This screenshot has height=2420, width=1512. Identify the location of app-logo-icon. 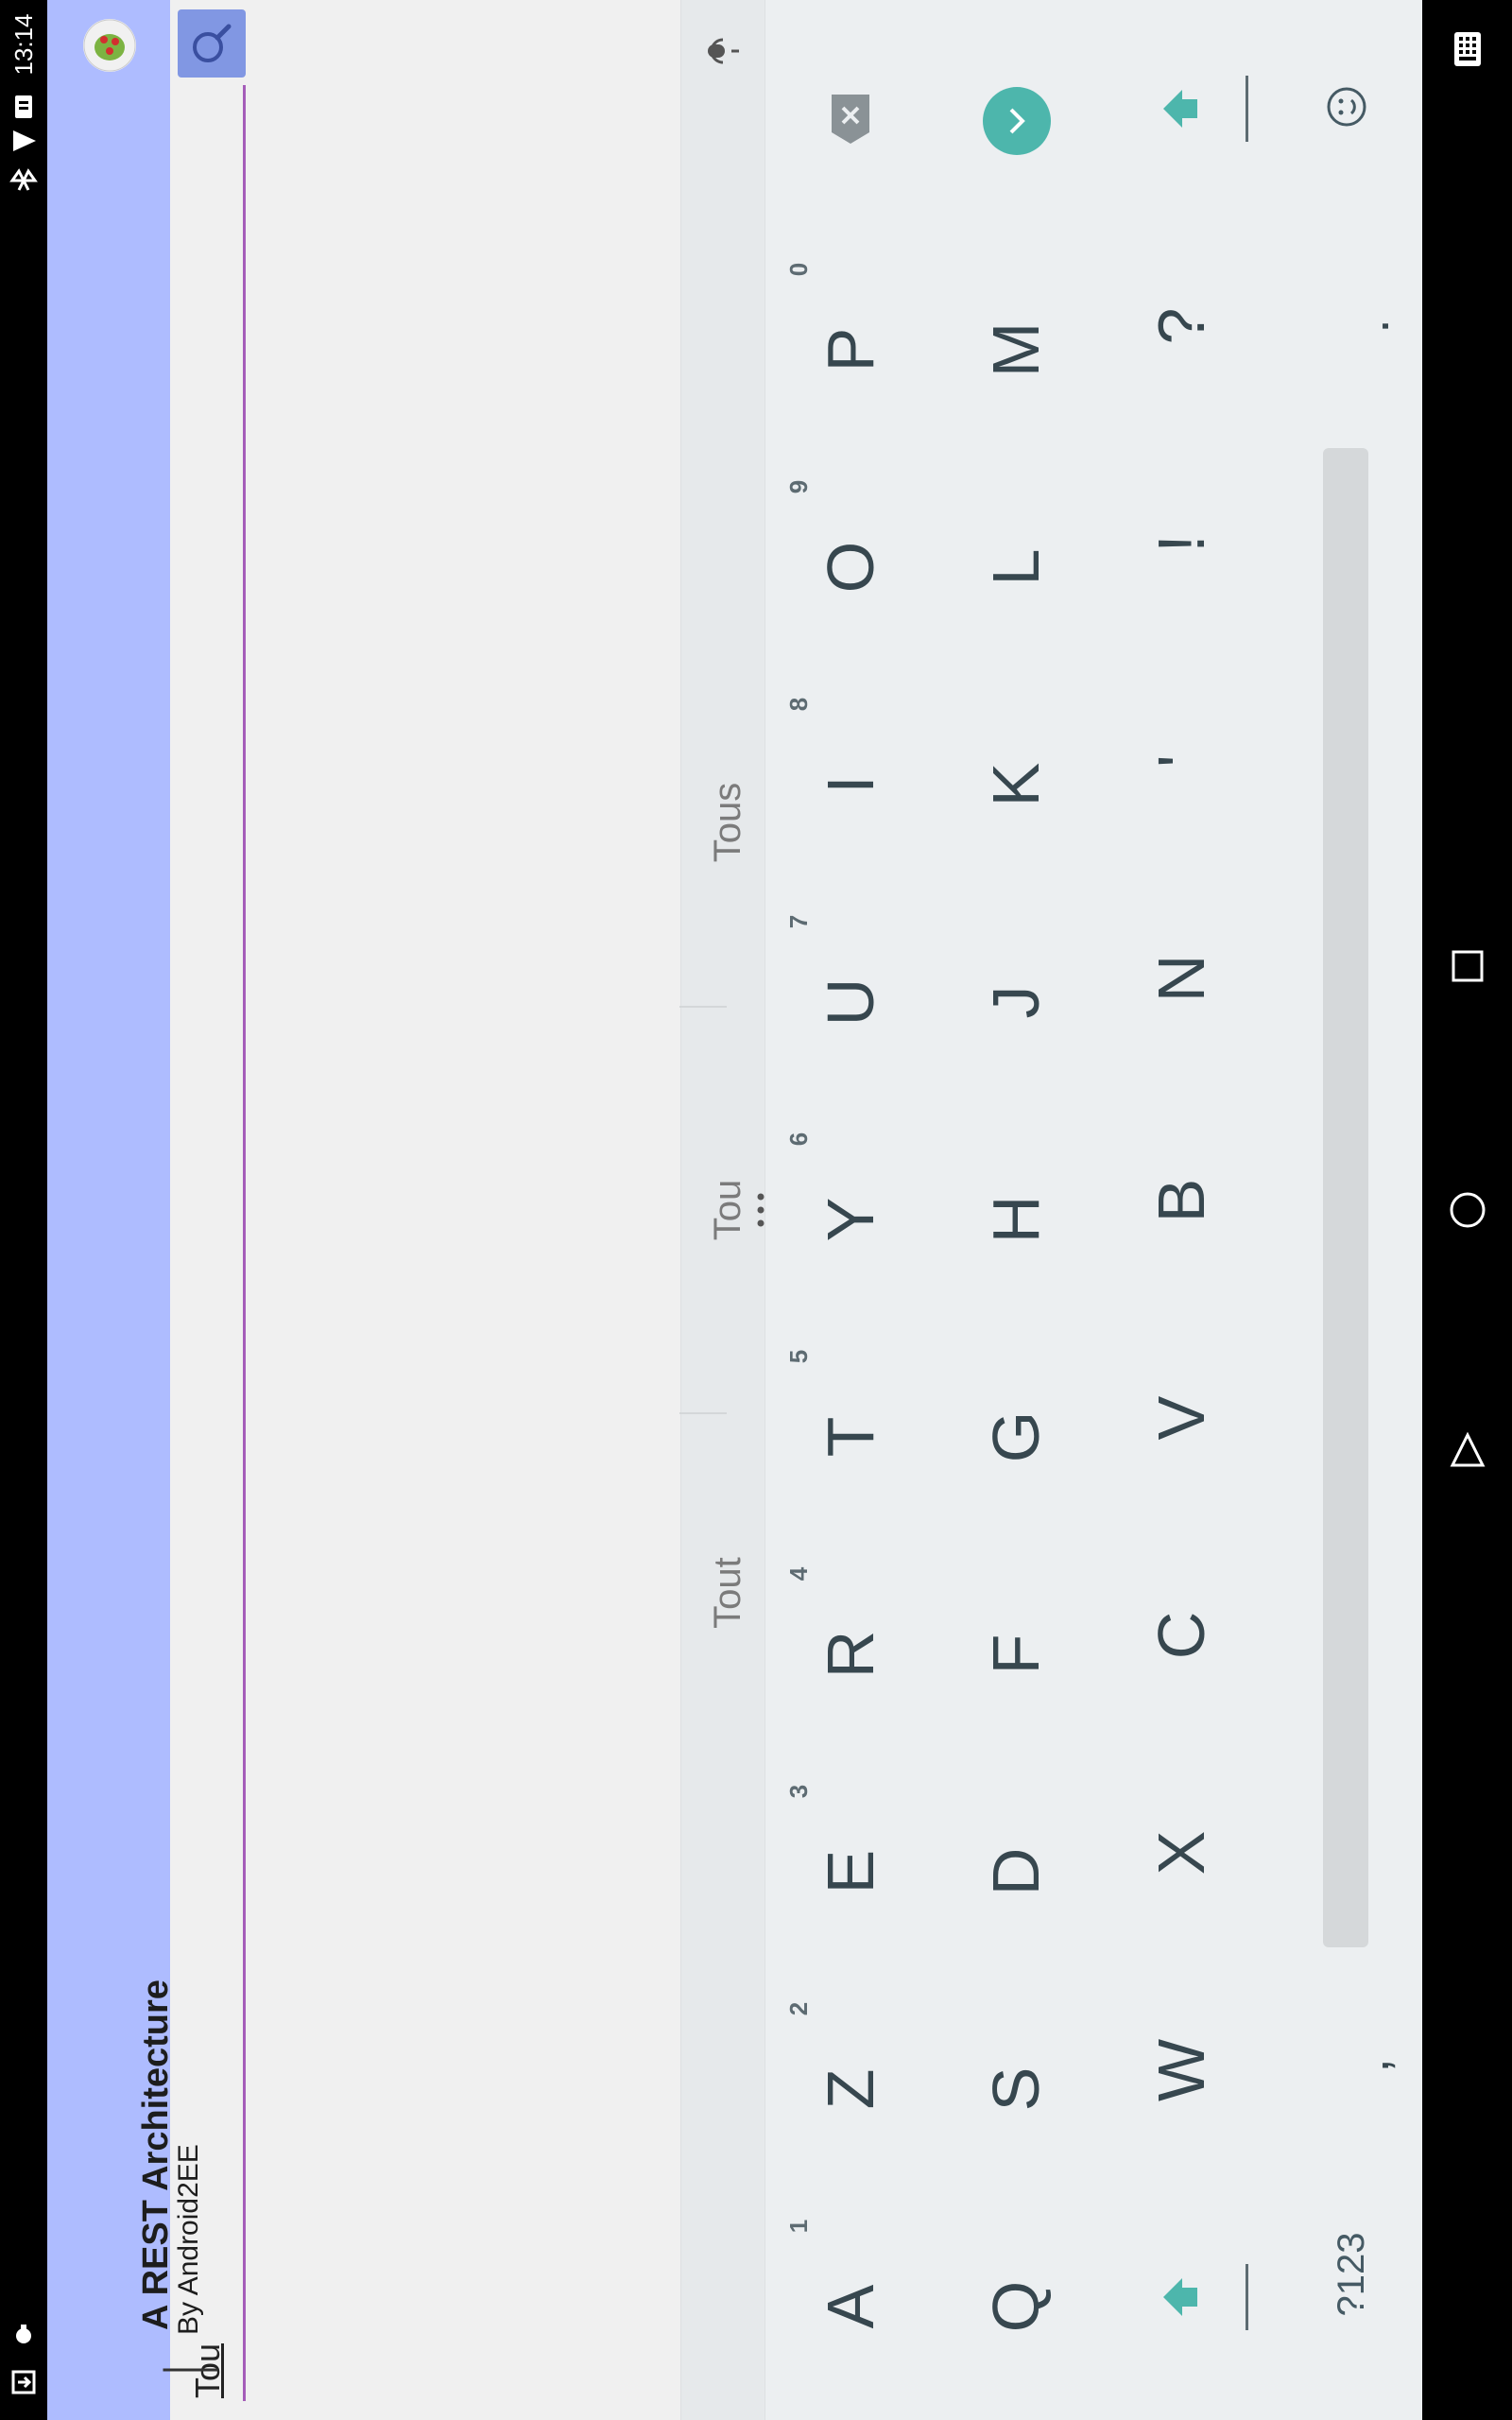
(109, 45).